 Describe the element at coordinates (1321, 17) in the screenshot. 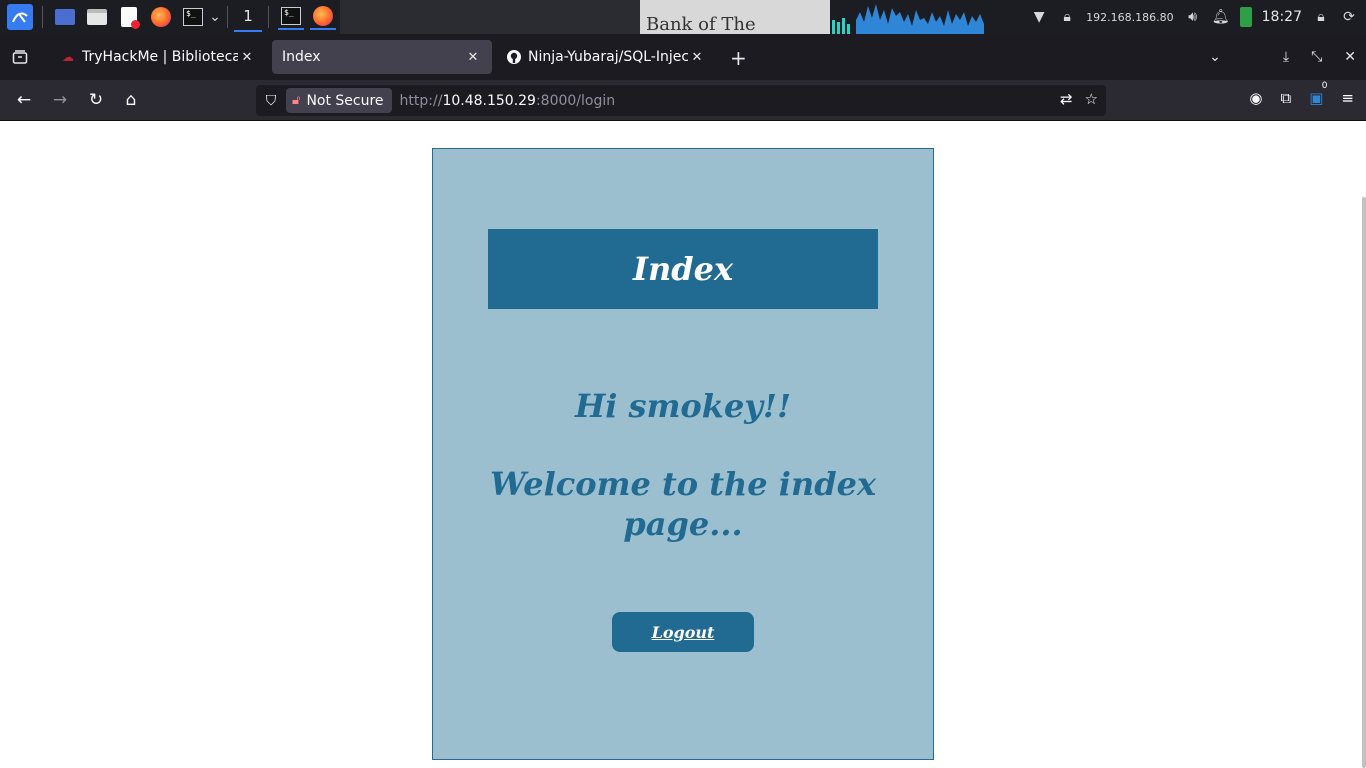

I see `screen-lock-icon: 🔒︎` at that location.